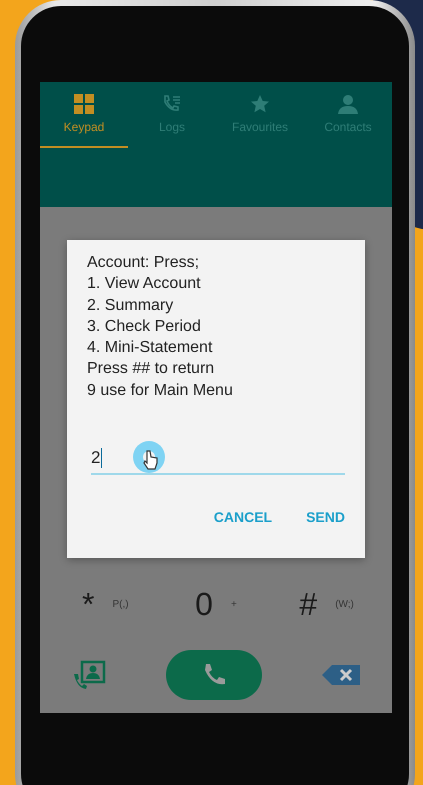 The image size is (423, 785). What do you see at coordinates (130, 306) in the screenshot?
I see `message-line: 2. Summary` at bounding box center [130, 306].